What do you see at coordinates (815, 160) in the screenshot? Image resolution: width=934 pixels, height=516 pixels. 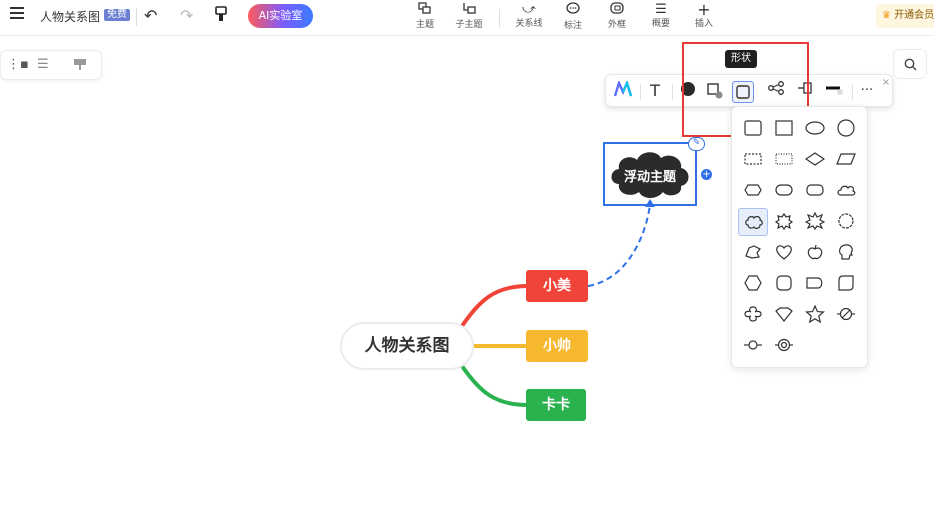 I see `shape-diamond` at bounding box center [815, 160].